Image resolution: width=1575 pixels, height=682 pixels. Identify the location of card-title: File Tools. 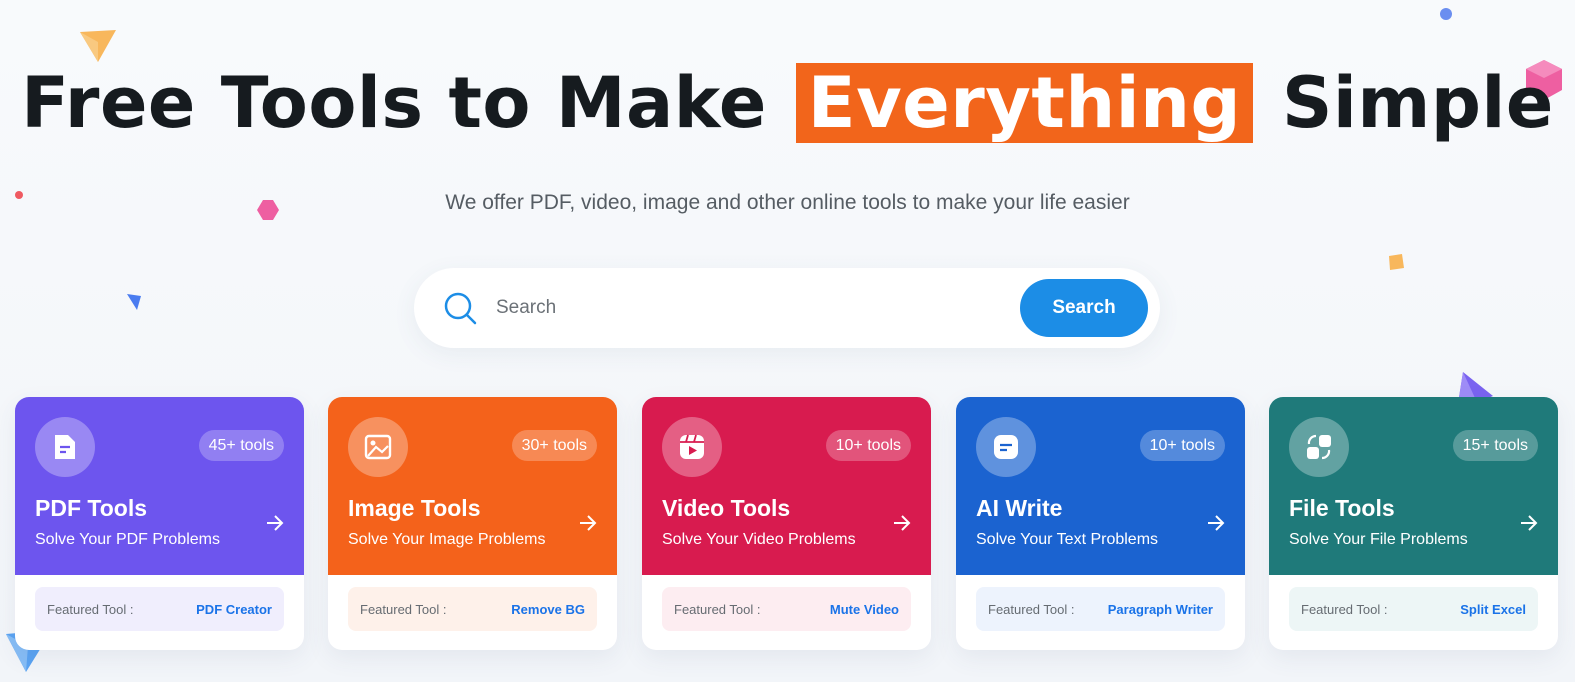
(1342, 508).